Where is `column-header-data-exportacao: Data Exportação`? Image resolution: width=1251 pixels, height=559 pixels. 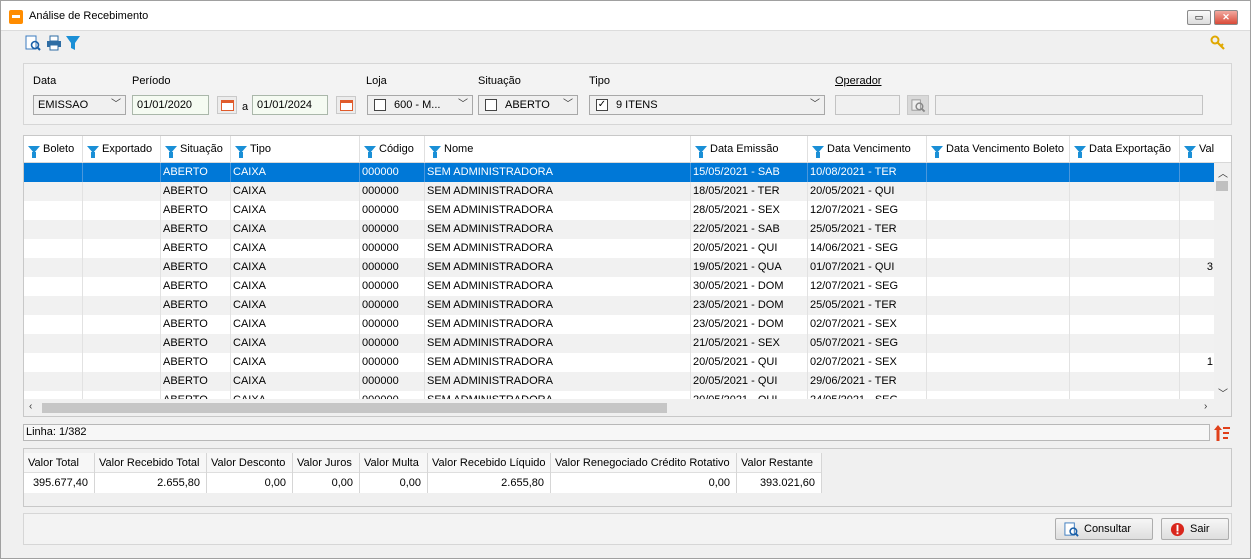
column-header-data-exportacao: Data Exportação is located at coordinates (1125, 149).